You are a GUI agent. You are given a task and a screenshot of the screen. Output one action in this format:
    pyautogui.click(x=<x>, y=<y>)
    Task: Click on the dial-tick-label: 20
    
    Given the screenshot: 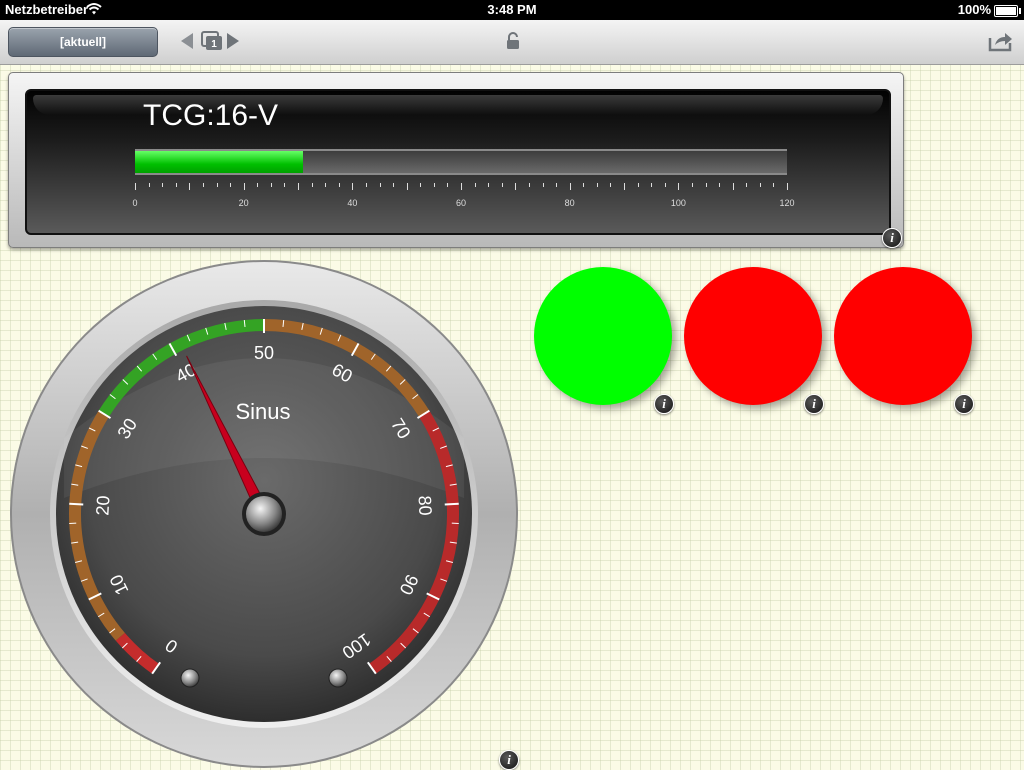 What is the action you would take?
    pyautogui.click(x=102, y=505)
    